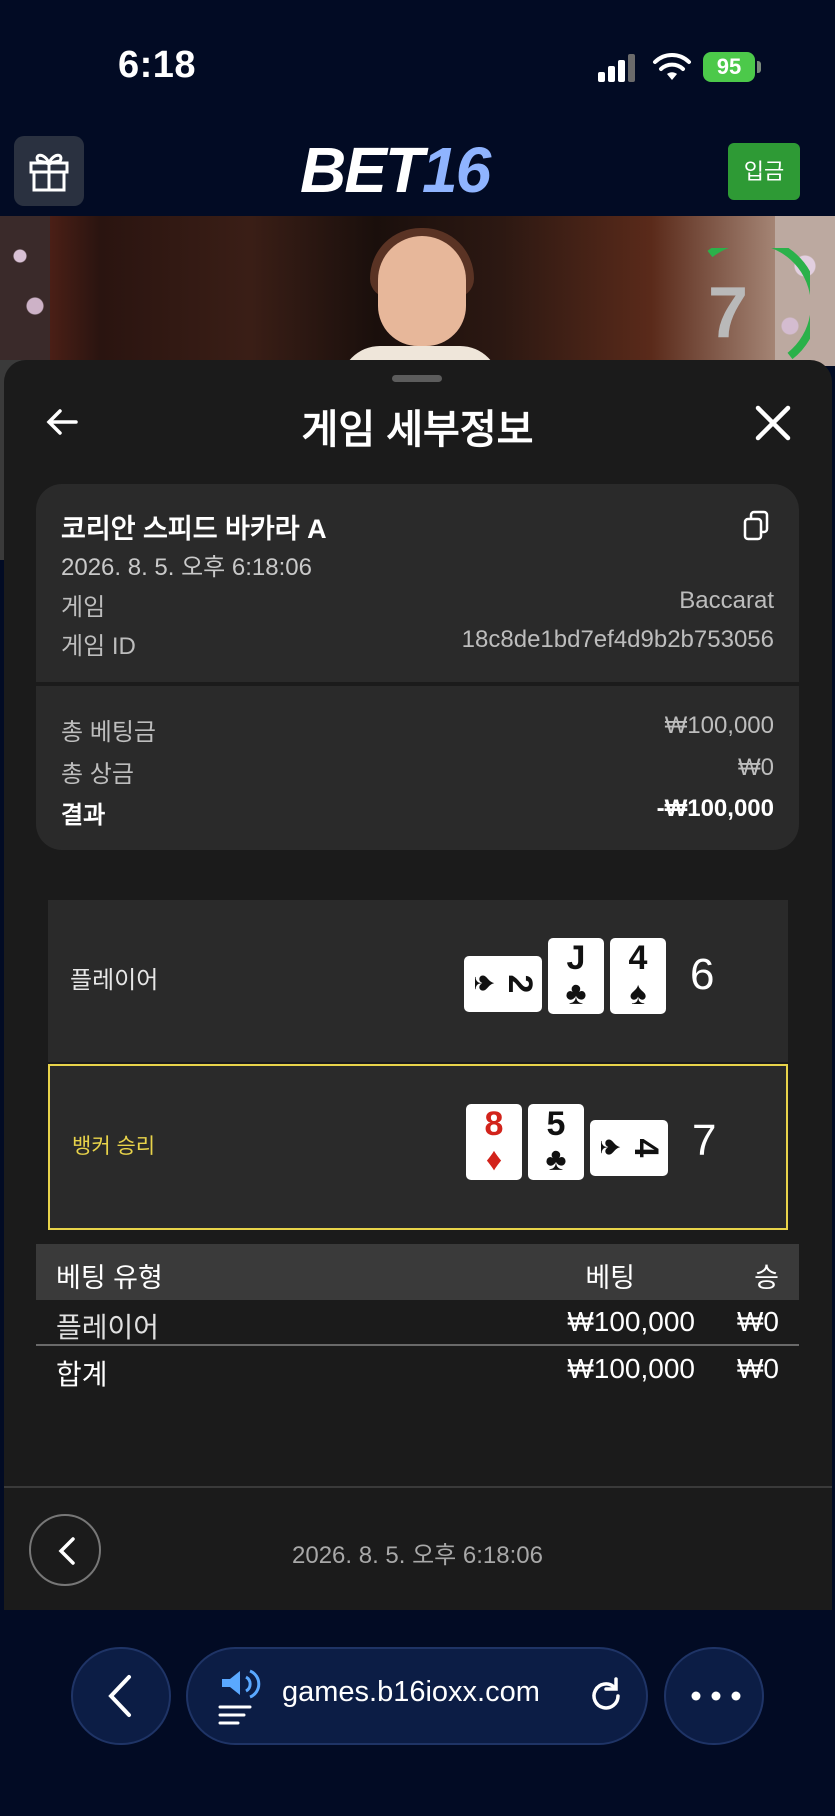 The image size is (835, 1816). Describe the element at coordinates (417, 1345) in the screenshot. I see `table-divider` at that location.